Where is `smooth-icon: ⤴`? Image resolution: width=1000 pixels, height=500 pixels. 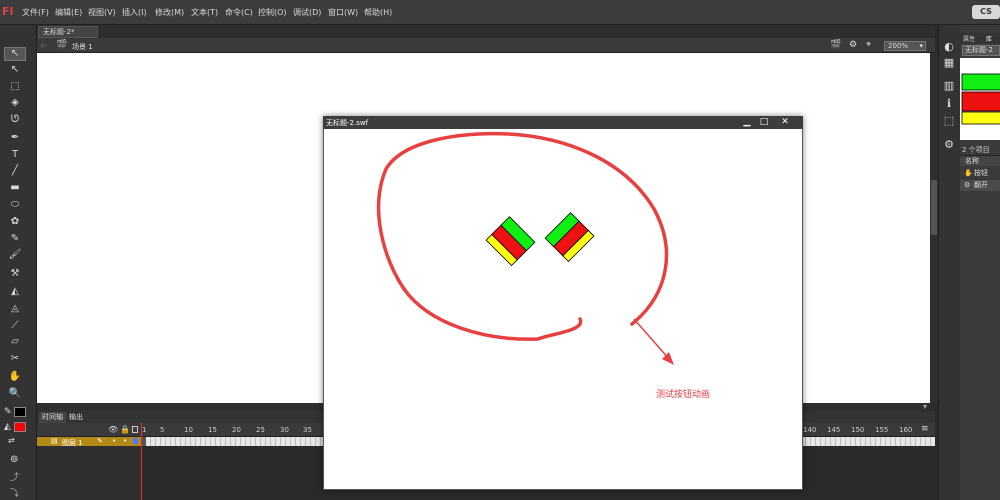
smooth-icon: ⤴ is located at coordinates (16, 476).